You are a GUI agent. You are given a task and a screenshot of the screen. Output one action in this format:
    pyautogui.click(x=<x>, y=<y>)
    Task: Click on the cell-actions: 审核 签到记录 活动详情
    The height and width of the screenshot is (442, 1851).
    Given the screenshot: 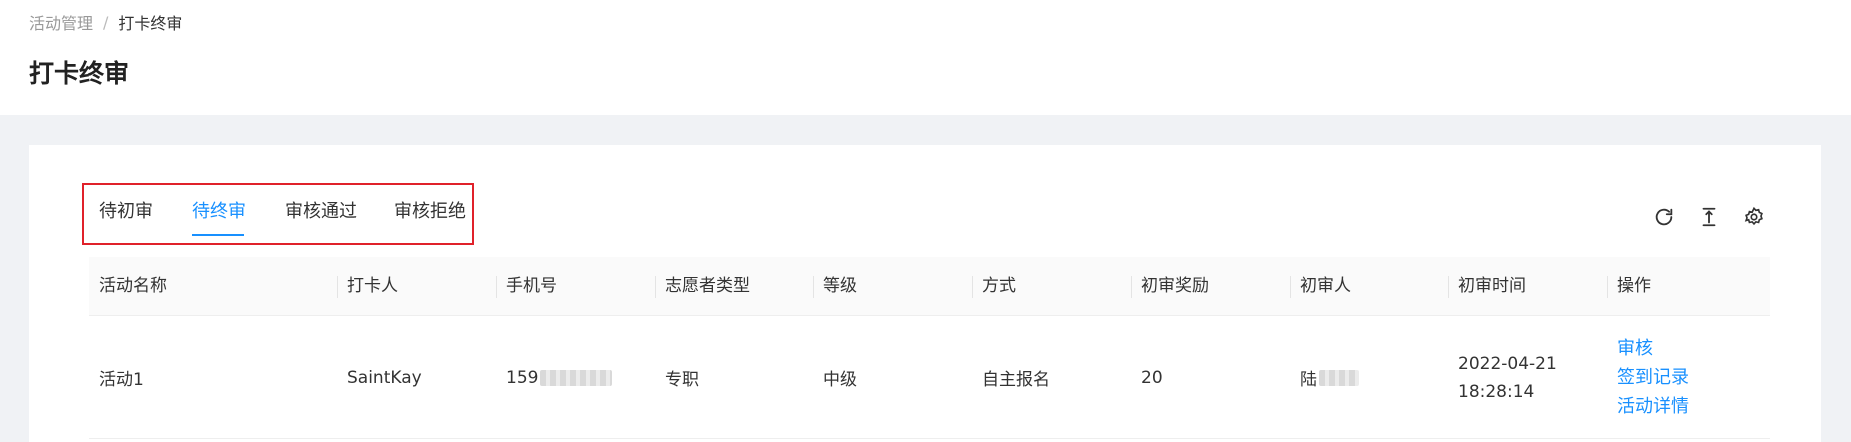 What is the action you would take?
    pyautogui.click(x=1688, y=377)
    